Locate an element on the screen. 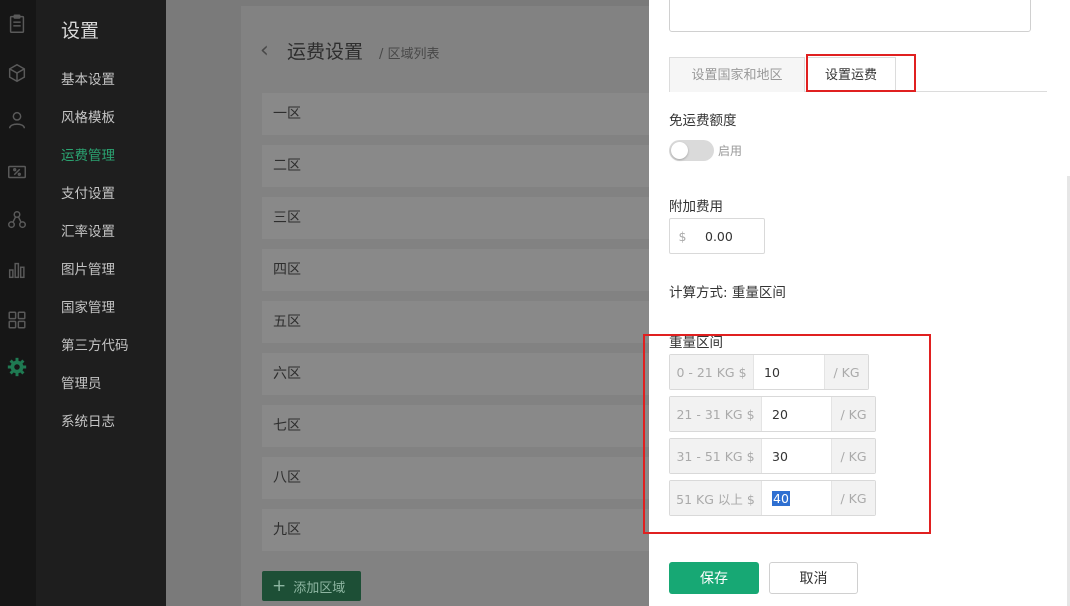 The height and width of the screenshot is (606, 1070). sidebar-item-third-party: 第三方代码 is located at coordinates (95, 344).